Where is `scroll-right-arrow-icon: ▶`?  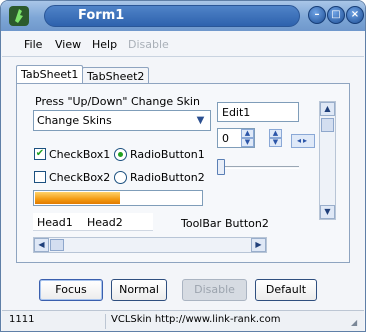
scroll-right-arrow-icon: ▶ is located at coordinates (258, 245).